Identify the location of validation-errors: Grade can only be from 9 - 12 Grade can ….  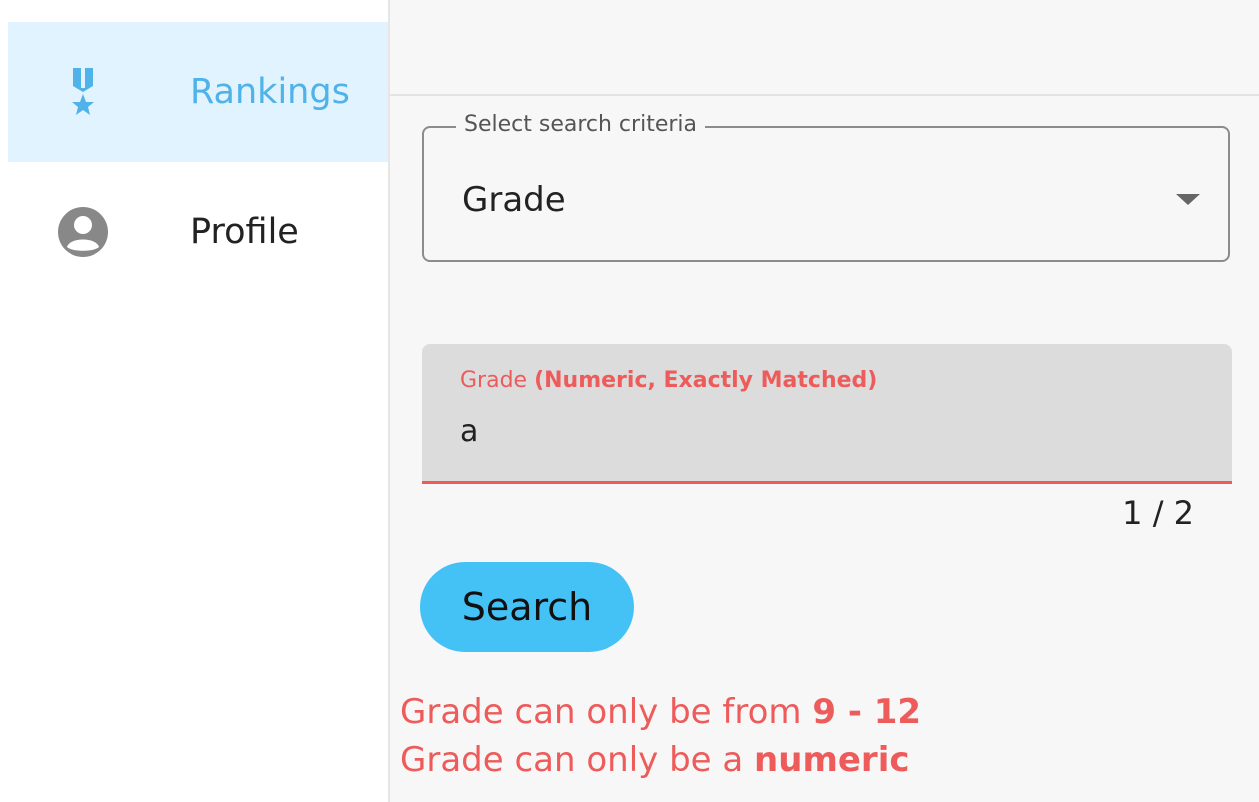
(820, 736).